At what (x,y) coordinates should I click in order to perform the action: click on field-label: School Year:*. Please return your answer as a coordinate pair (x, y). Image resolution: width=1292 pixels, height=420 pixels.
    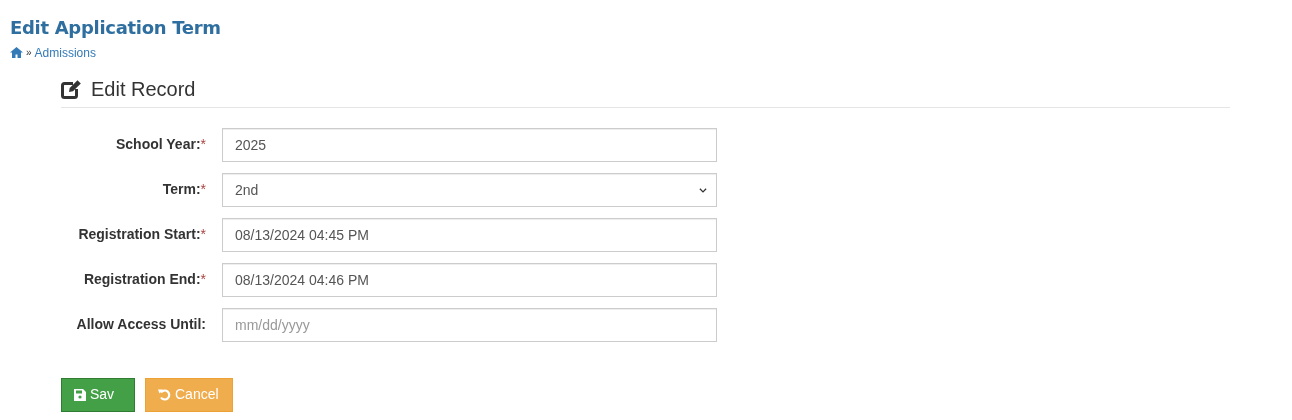
    Looking at the image, I should click on (160, 145).